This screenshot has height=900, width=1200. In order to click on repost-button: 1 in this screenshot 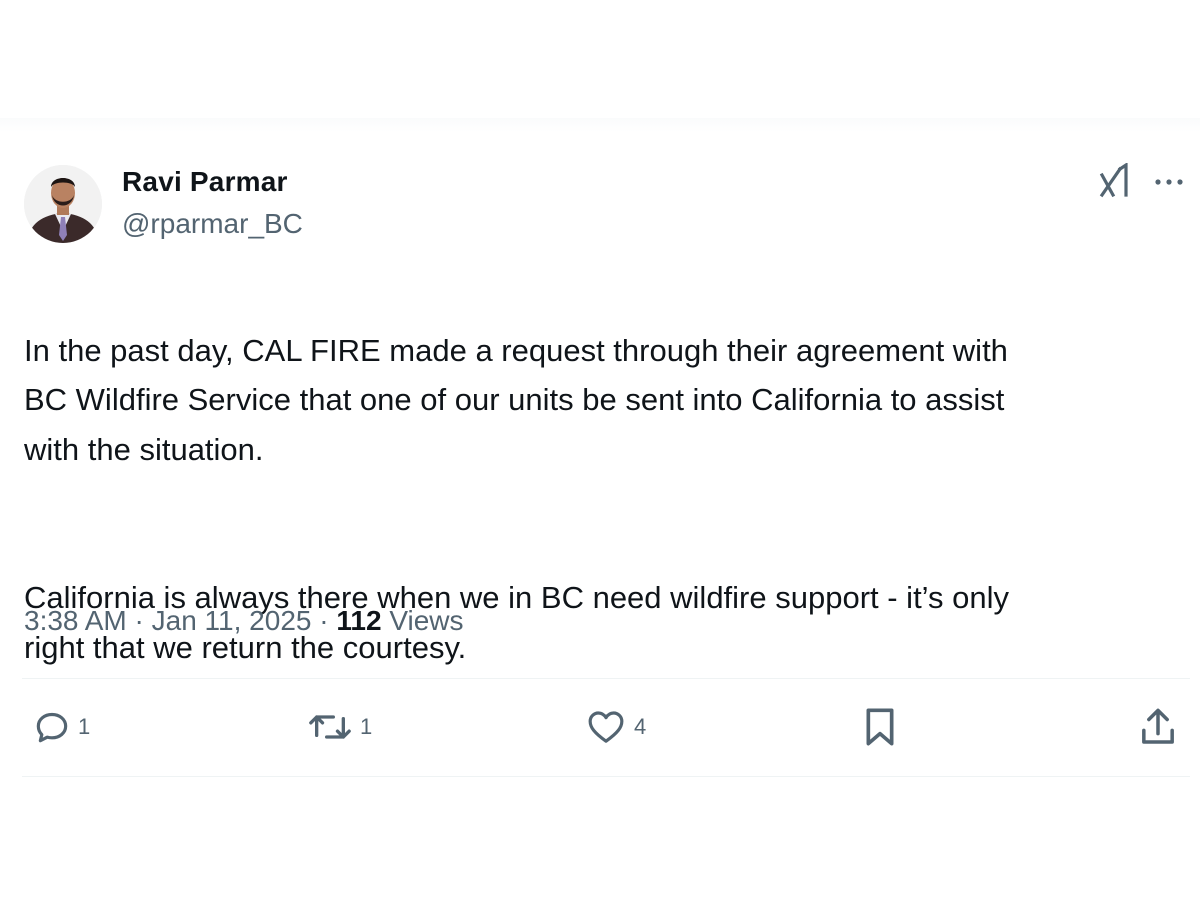, I will do `click(339, 727)`.